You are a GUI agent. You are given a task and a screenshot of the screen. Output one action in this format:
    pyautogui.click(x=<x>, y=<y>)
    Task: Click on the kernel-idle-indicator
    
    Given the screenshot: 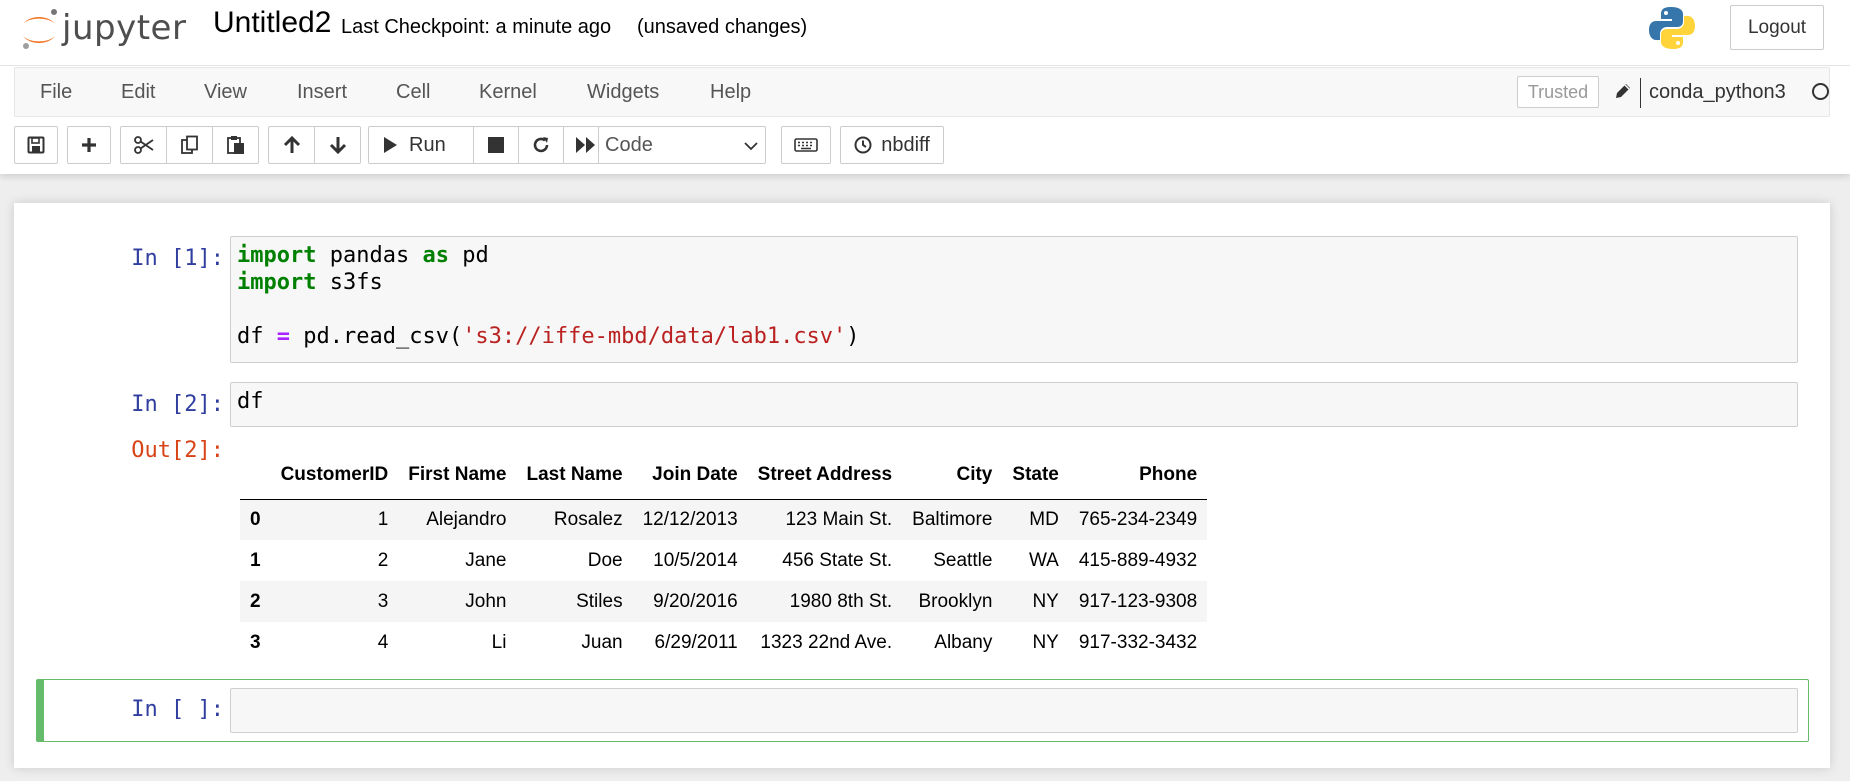 What is the action you would take?
    pyautogui.click(x=1820, y=91)
    